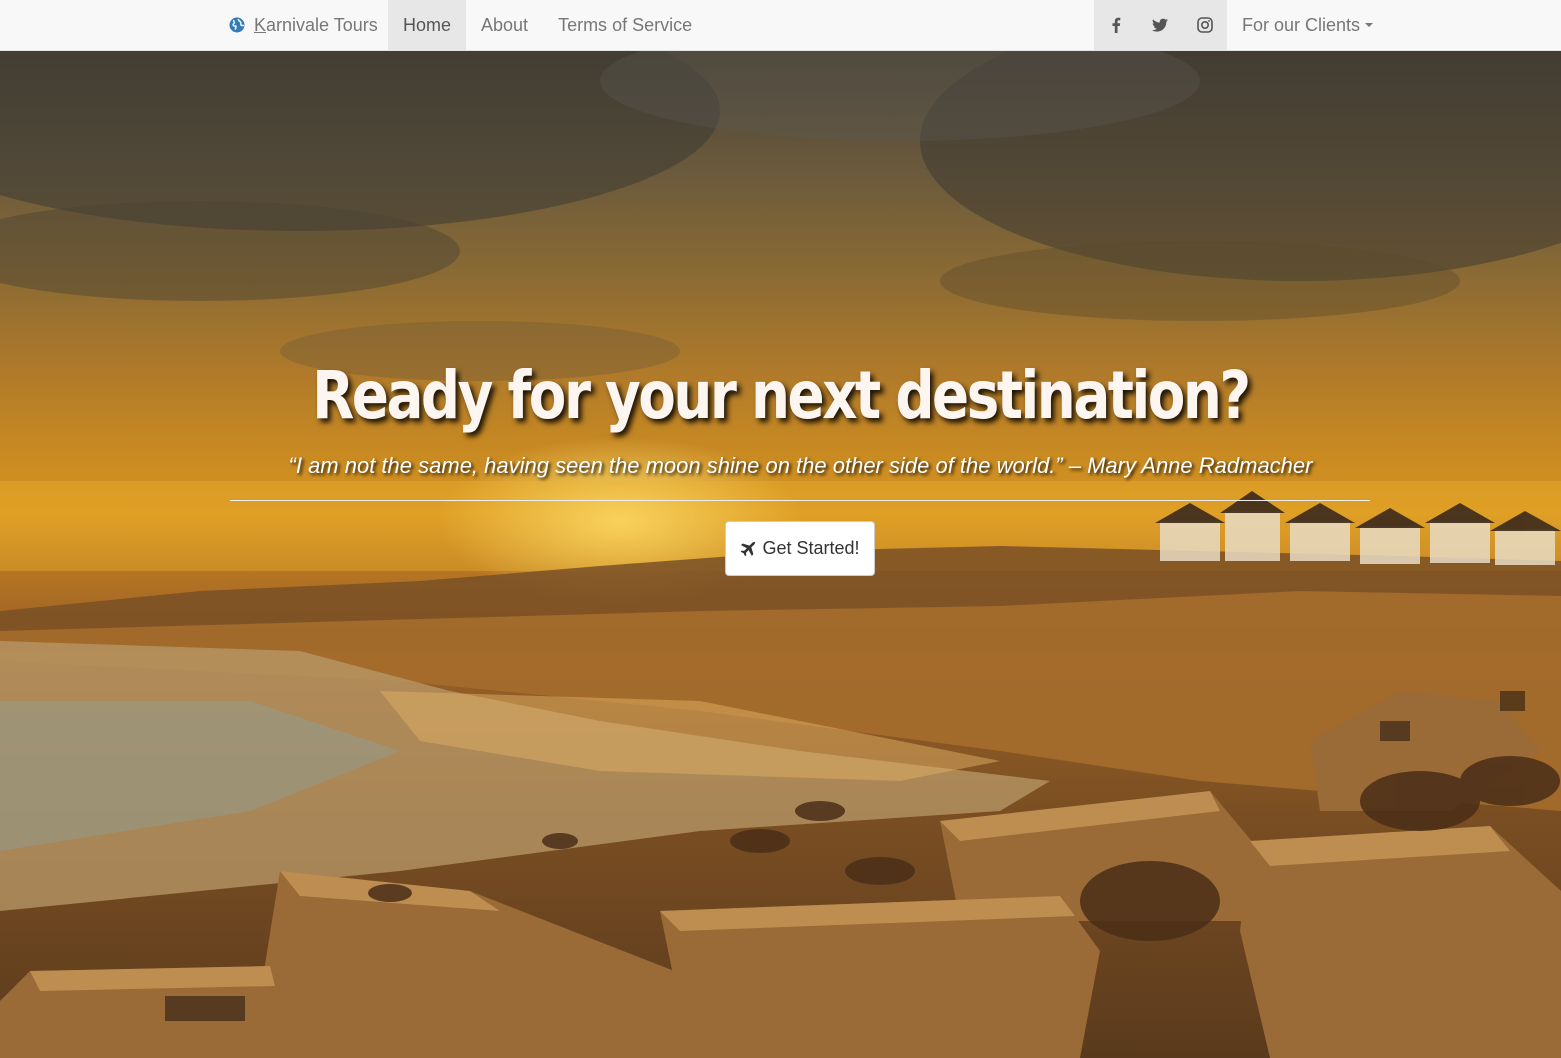  I want to click on plane-icon, so click(748, 548).